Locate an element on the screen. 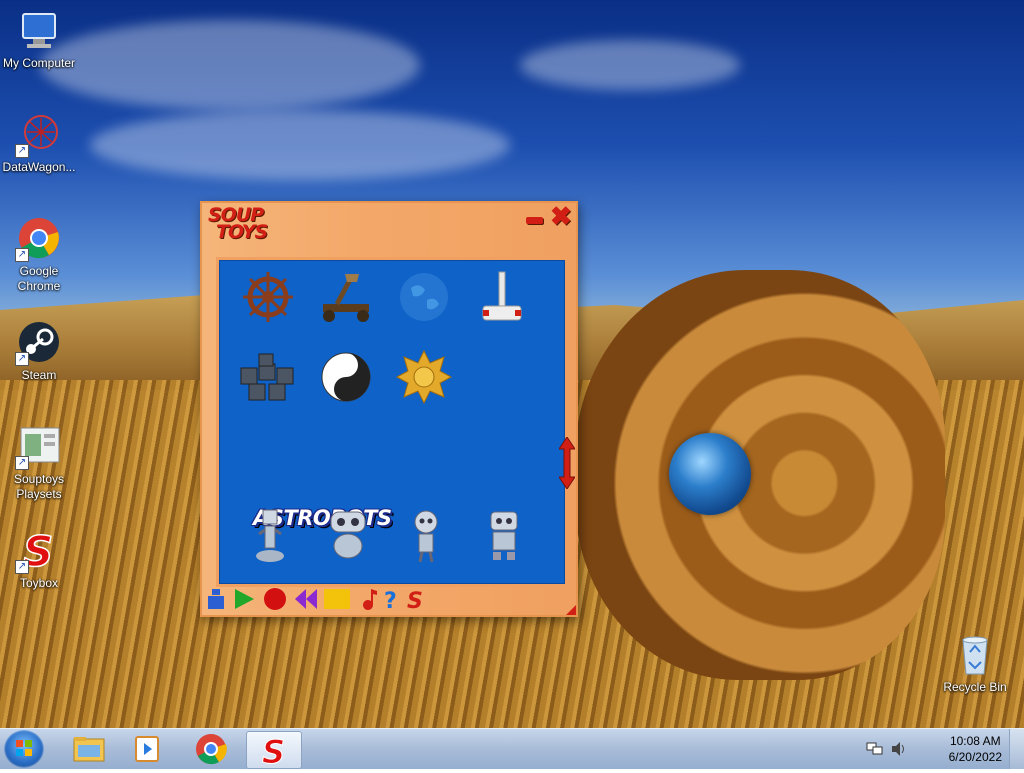 Image resolution: width=1024 pixels, height=773 pixels. start-button is located at coordinates (24, 749).